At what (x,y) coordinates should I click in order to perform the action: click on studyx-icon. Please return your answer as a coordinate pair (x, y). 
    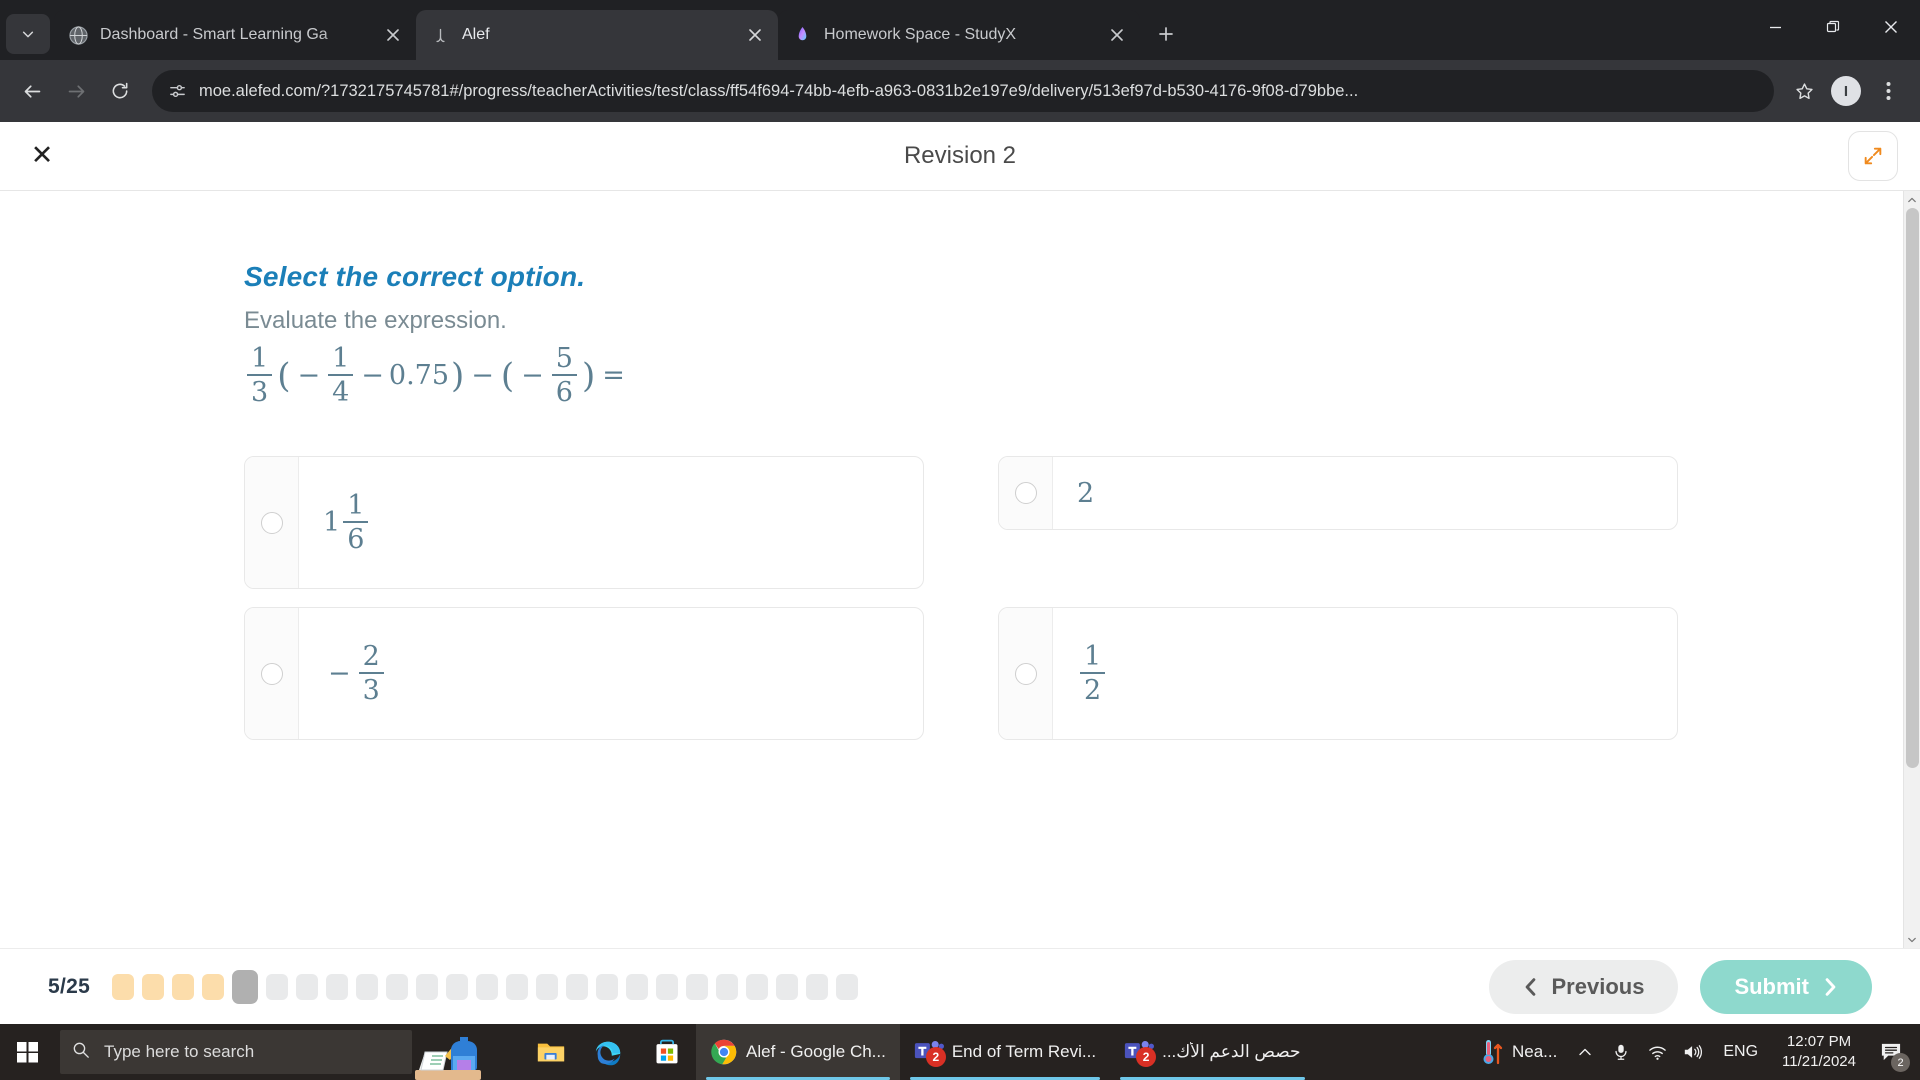
    Looking at the image, I should click on (802, 35).